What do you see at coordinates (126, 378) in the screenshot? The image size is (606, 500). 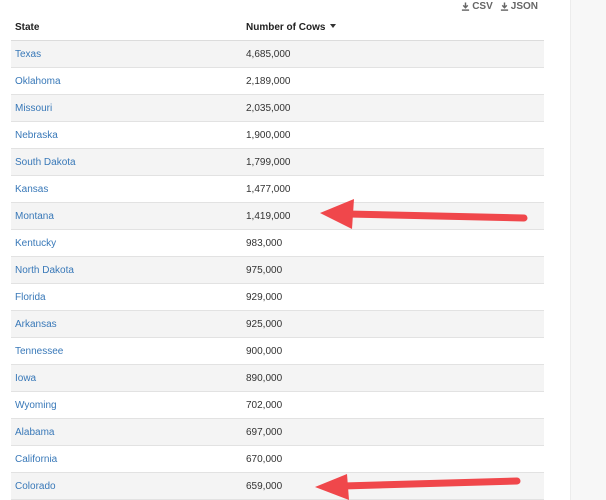 I see `state-cell: Iowa` at bounding box center [126, 378].